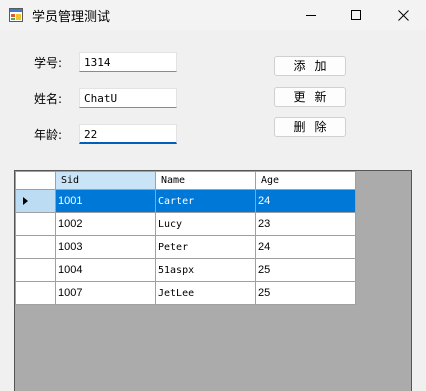 The image size is (426, 391). What do you see at coordinates (48, 135) in the screenshot?
I see `age-label: 年龄:` at bounding box center [48, 135].